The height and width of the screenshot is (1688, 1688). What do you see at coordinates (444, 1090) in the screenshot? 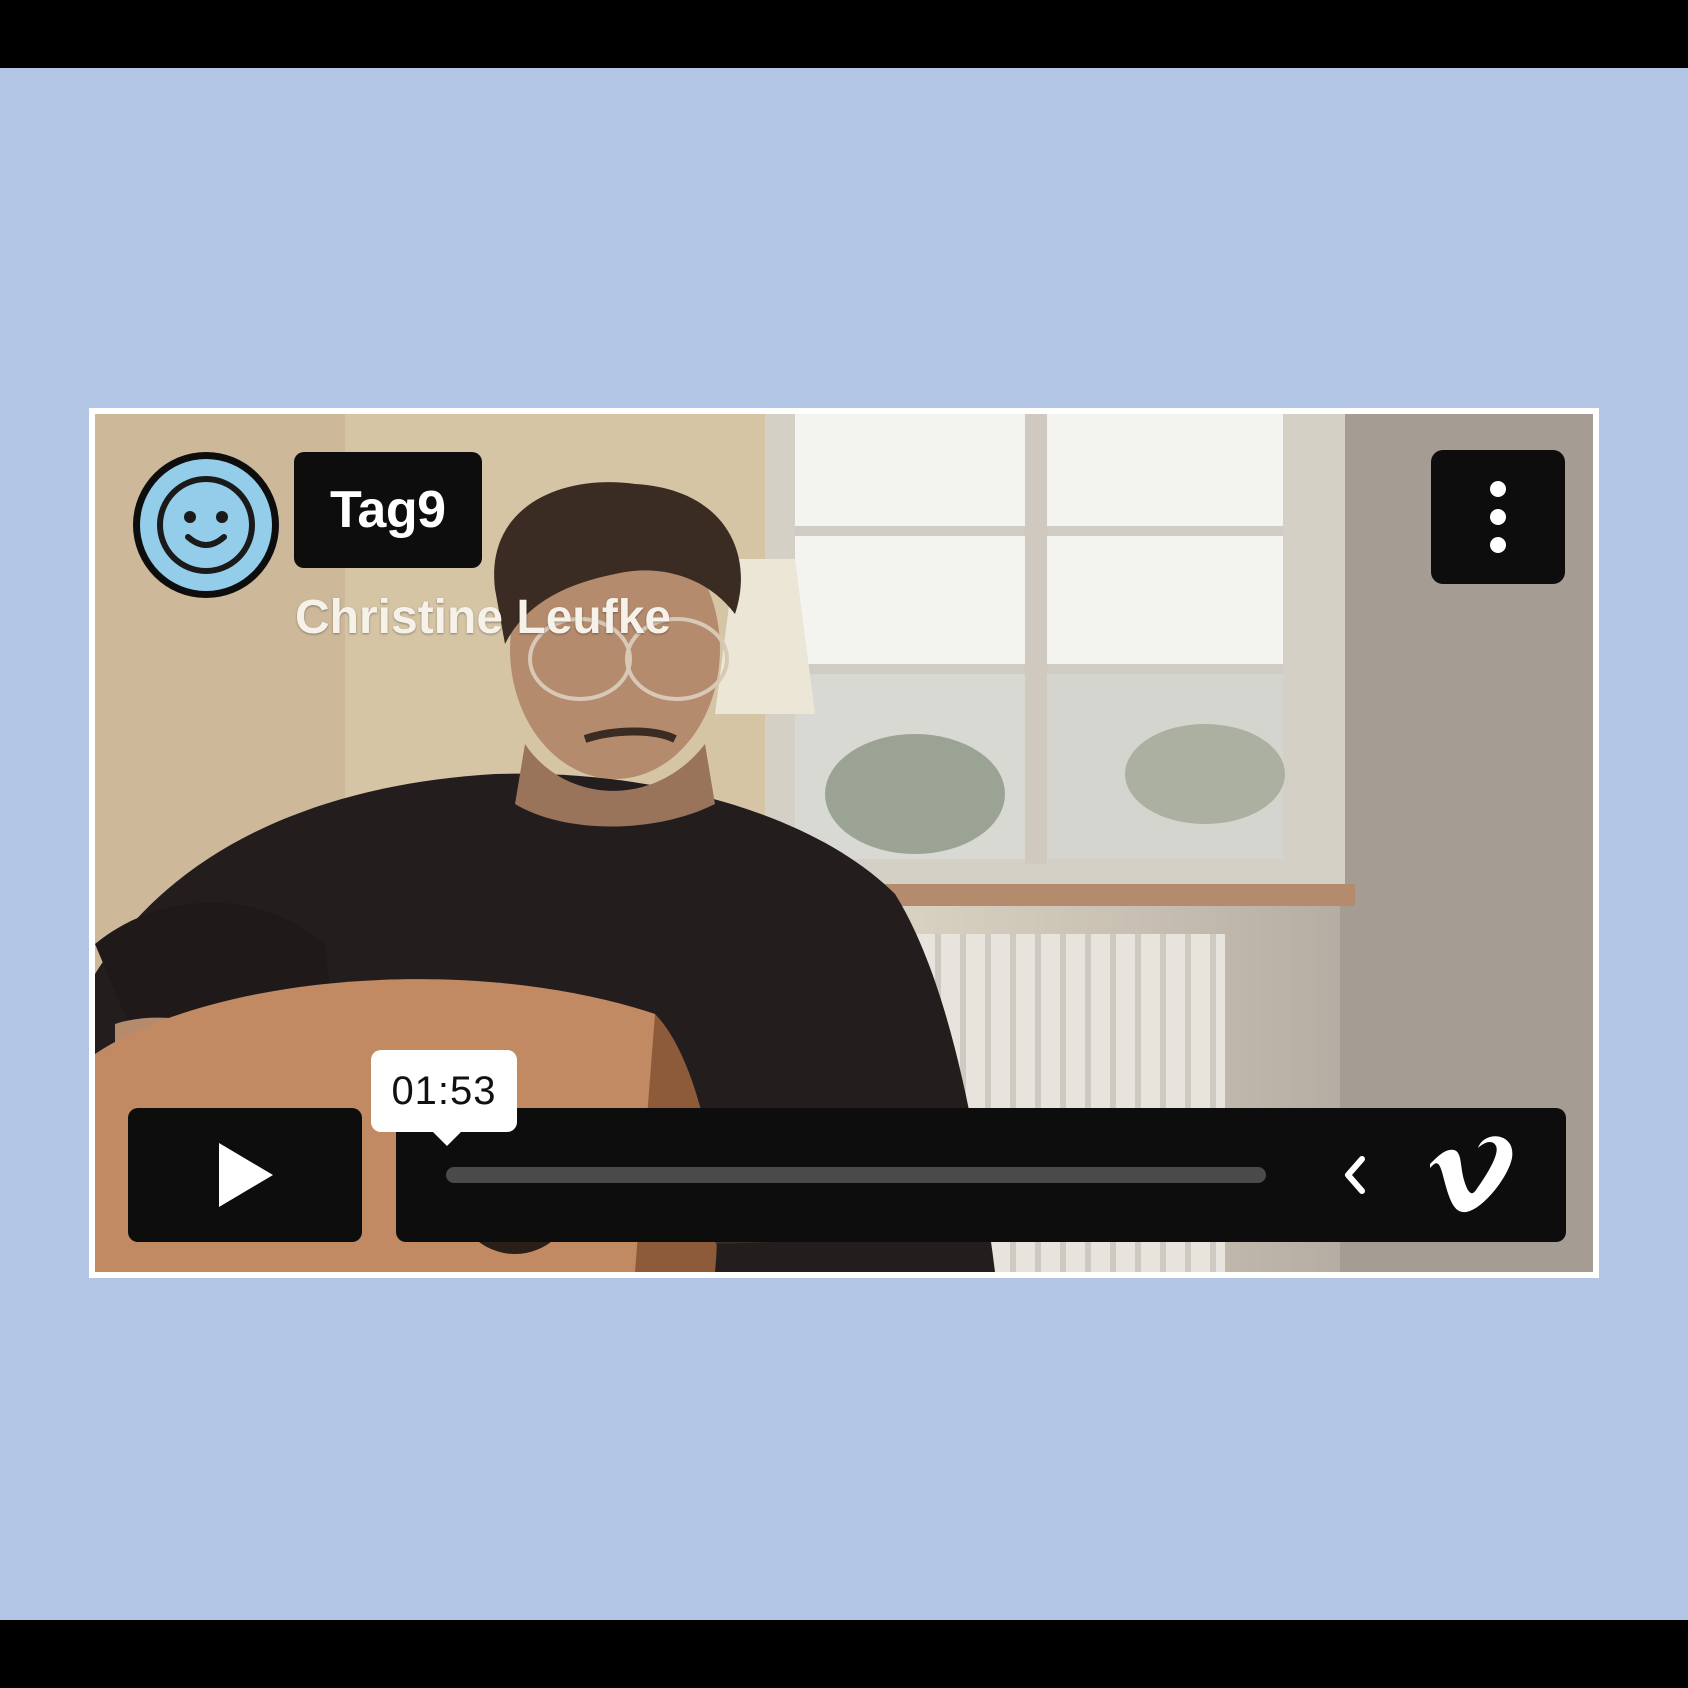
I see `hover-time: 01:53` at bounding box center [444, 1090].